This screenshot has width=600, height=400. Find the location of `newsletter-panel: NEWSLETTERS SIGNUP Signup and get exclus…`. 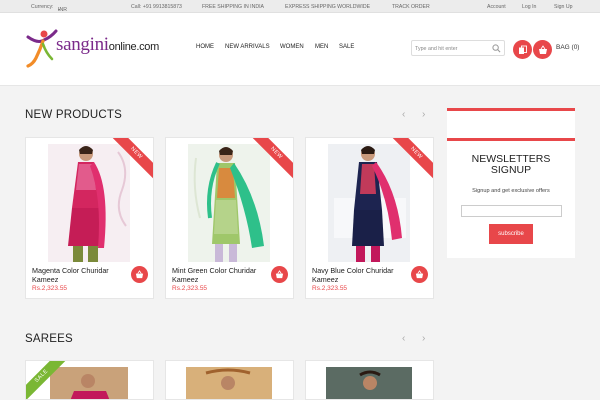

newsletter-panel: NEWSLETTERS SIGNUP Signup and get exclus… is located at coordinates (511, 183).